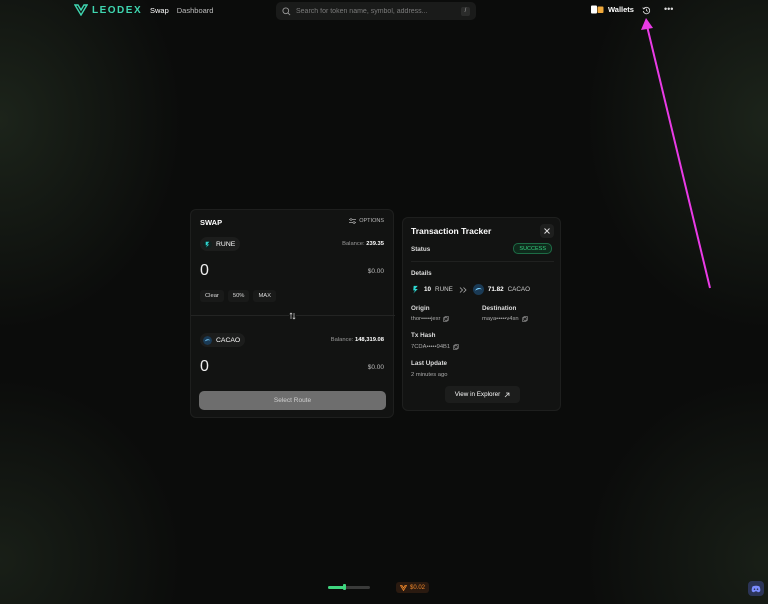 The image size is (768, 604). What do you see at coordinates (482, 261) in the screenshot?
I see `tracker-separator` at bounding box center [482, 261].